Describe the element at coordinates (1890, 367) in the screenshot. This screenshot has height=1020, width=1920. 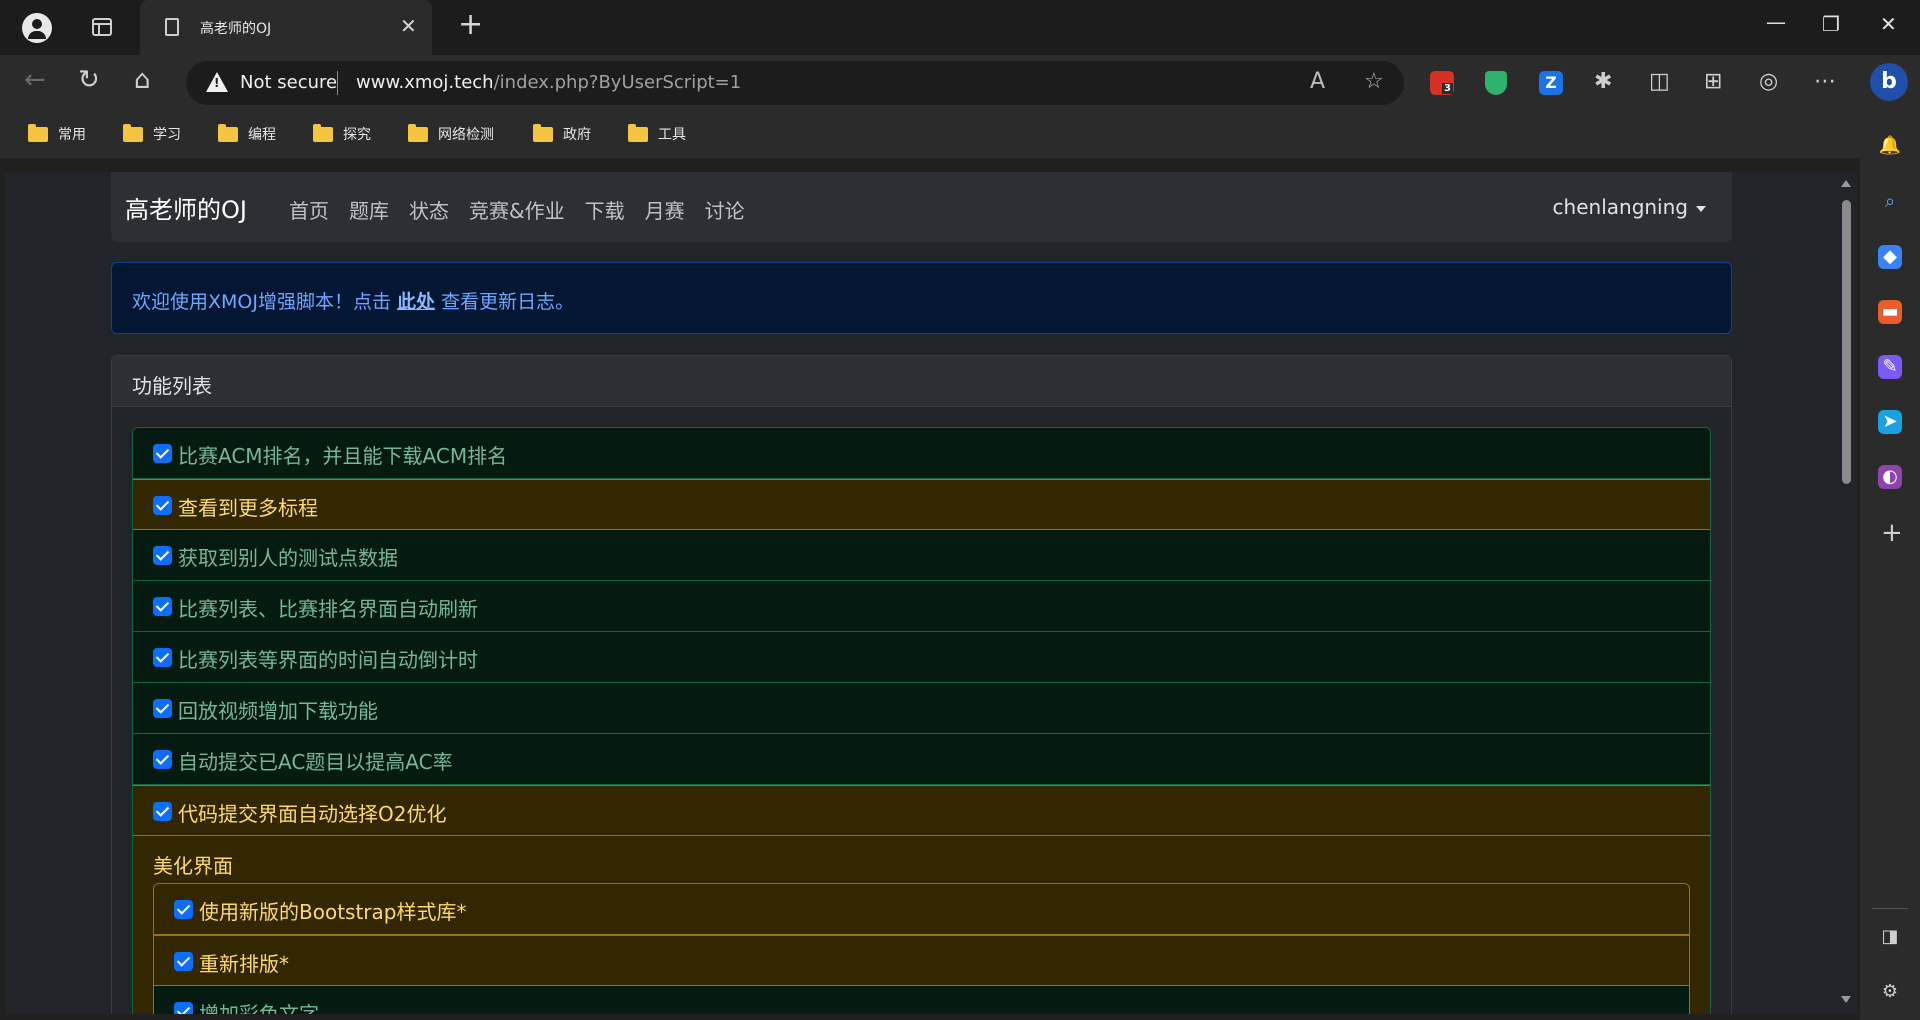
I see `office-icon: ✎` at that location.